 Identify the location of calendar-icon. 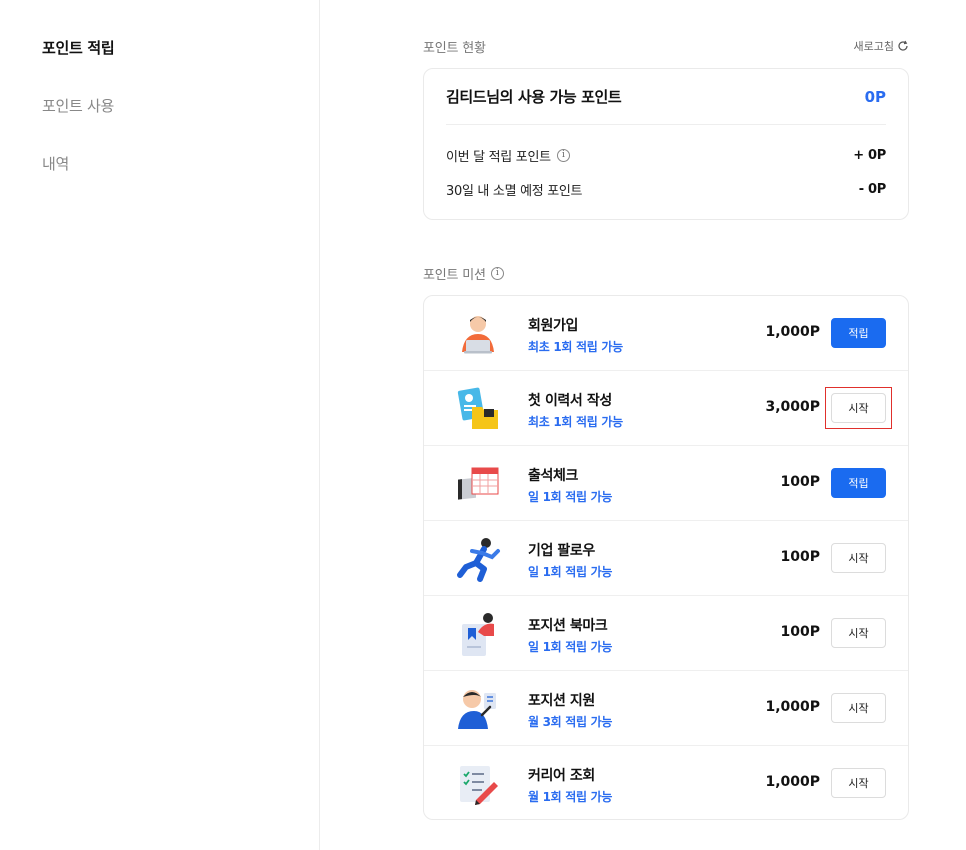
(478, 483).